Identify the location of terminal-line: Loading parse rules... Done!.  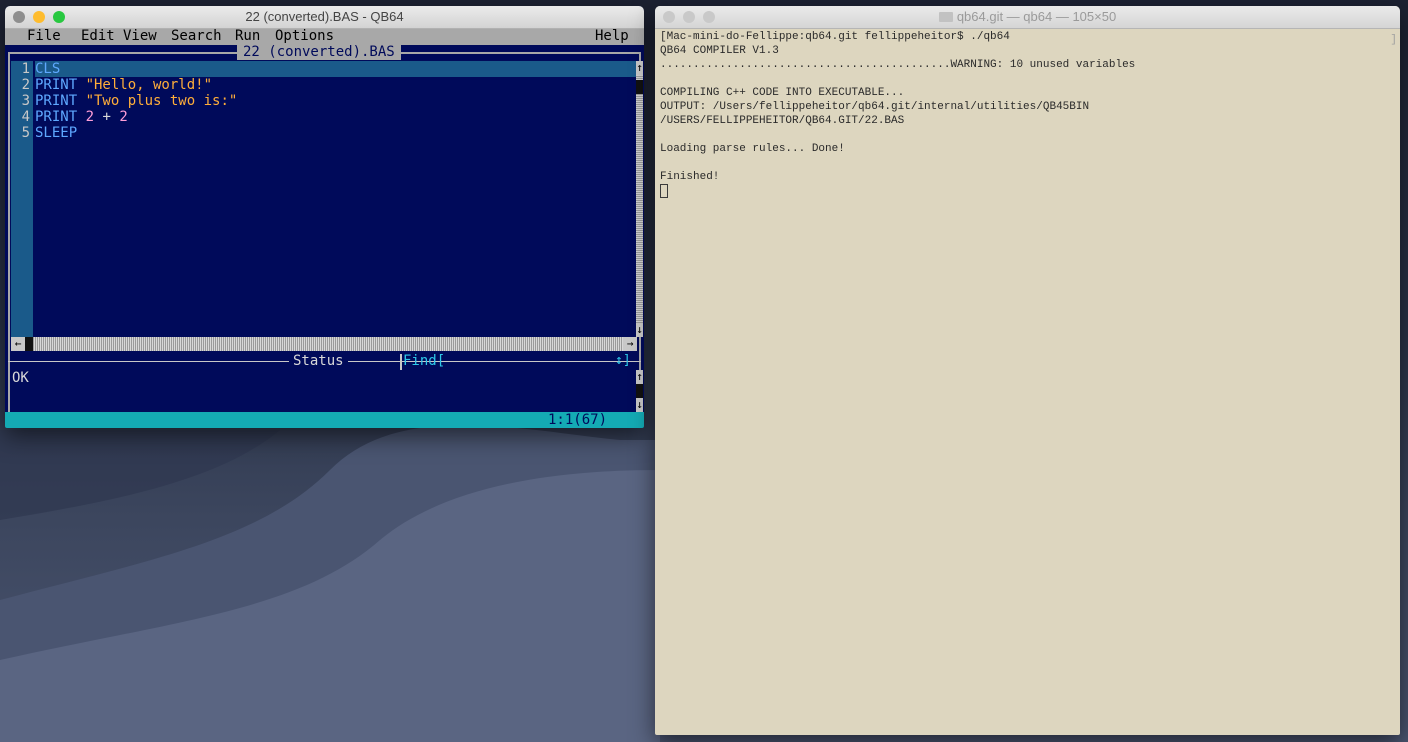
(752, 149).